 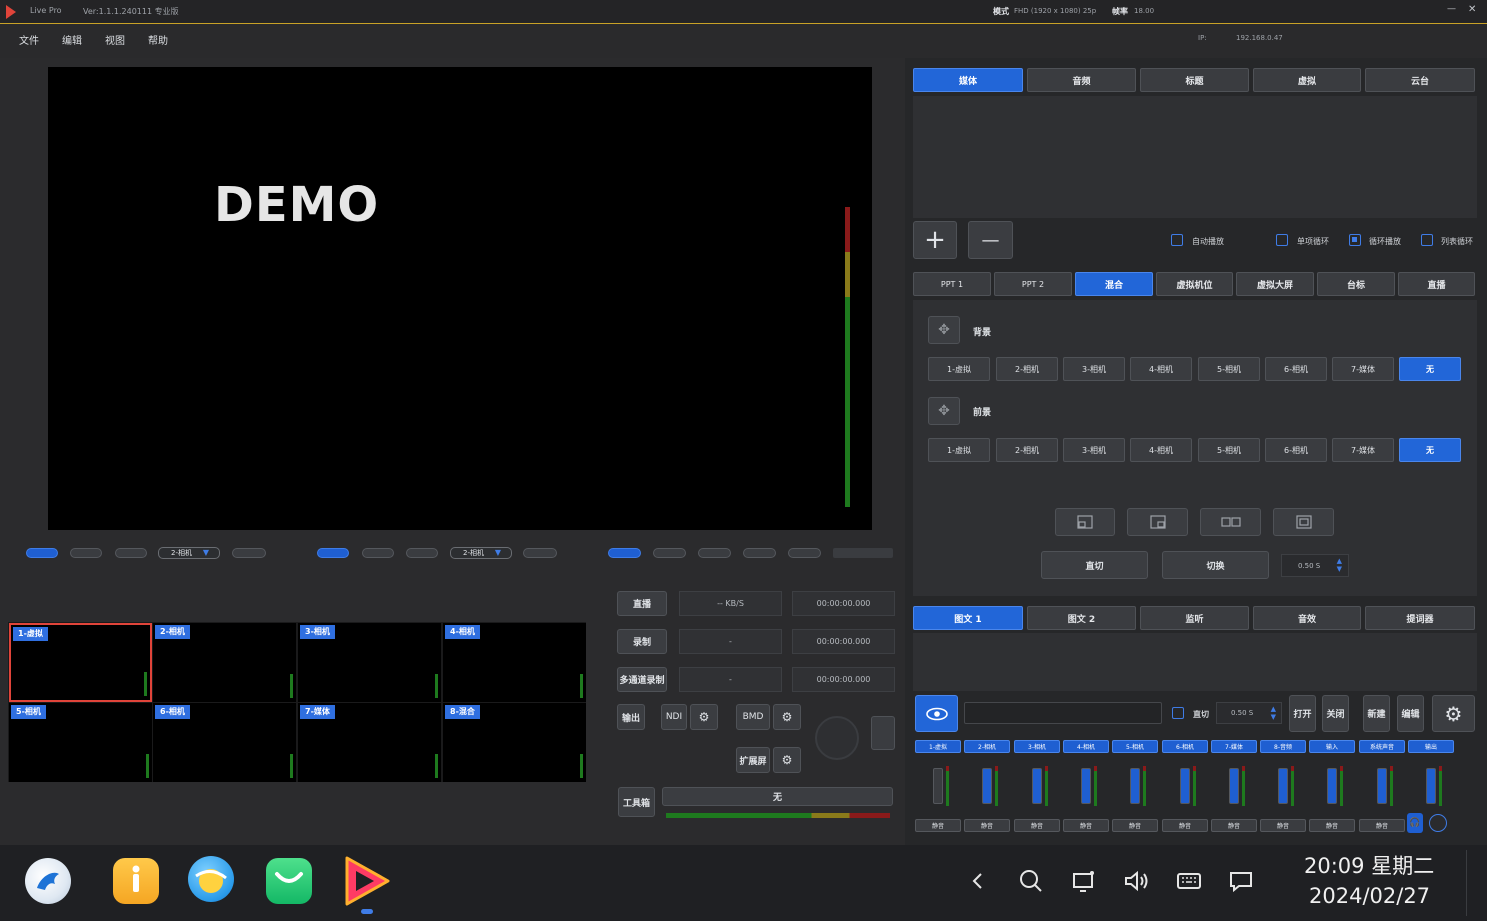 What do you see at coordinates (1027, 450) in the screenshot?
I see `fg-source-2: 2-相机` at bounding box center [1027, 450].